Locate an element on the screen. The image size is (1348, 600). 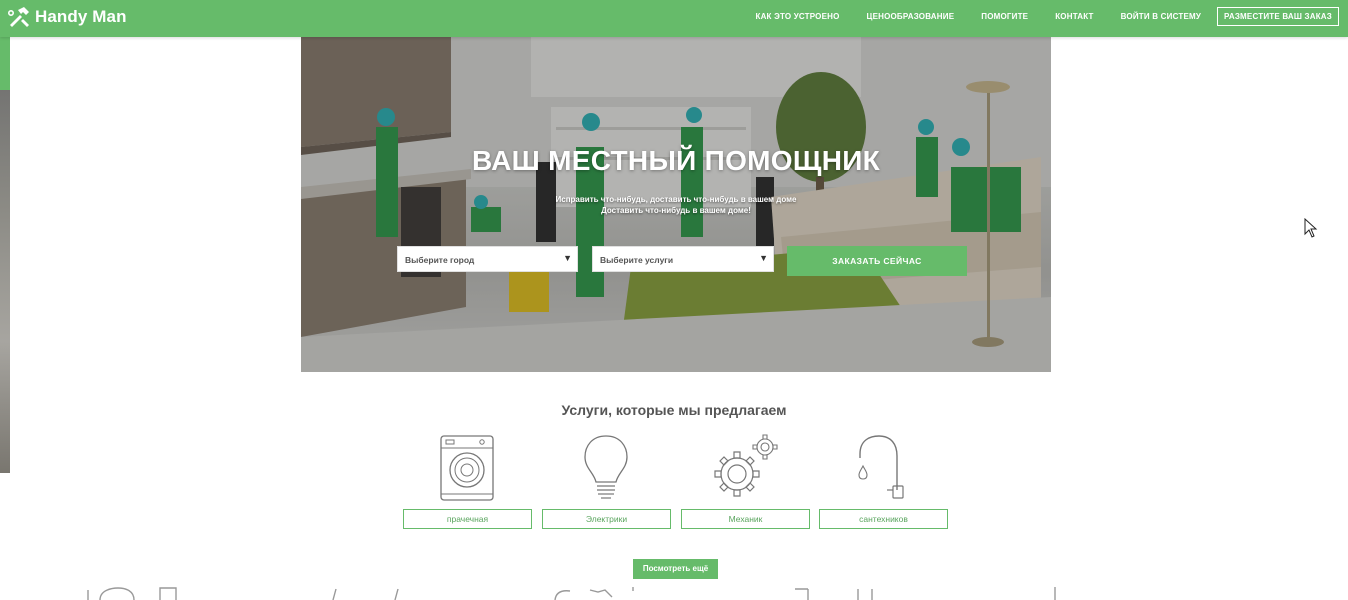
brand-name: Handy Man is located at coordinates (81, 16).